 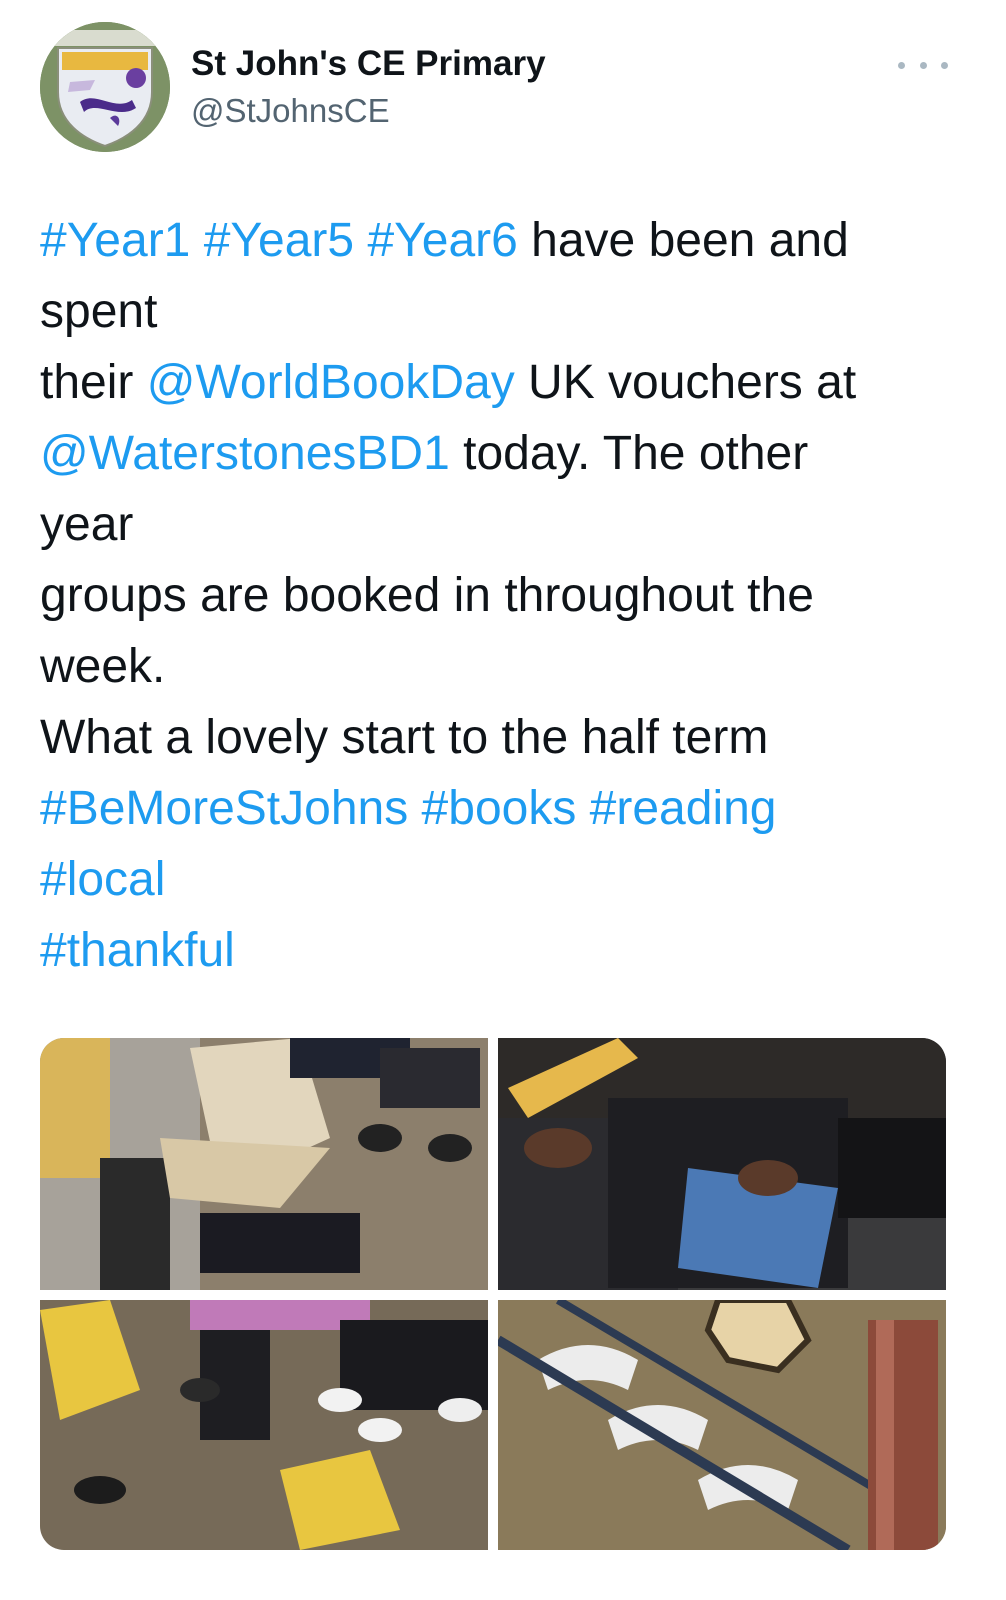 What do you see at coordinates (427, 595) in the screenshot?
I see `tweet-text-segment: groups are booked in throughout the` at bounding box center [427, 595].